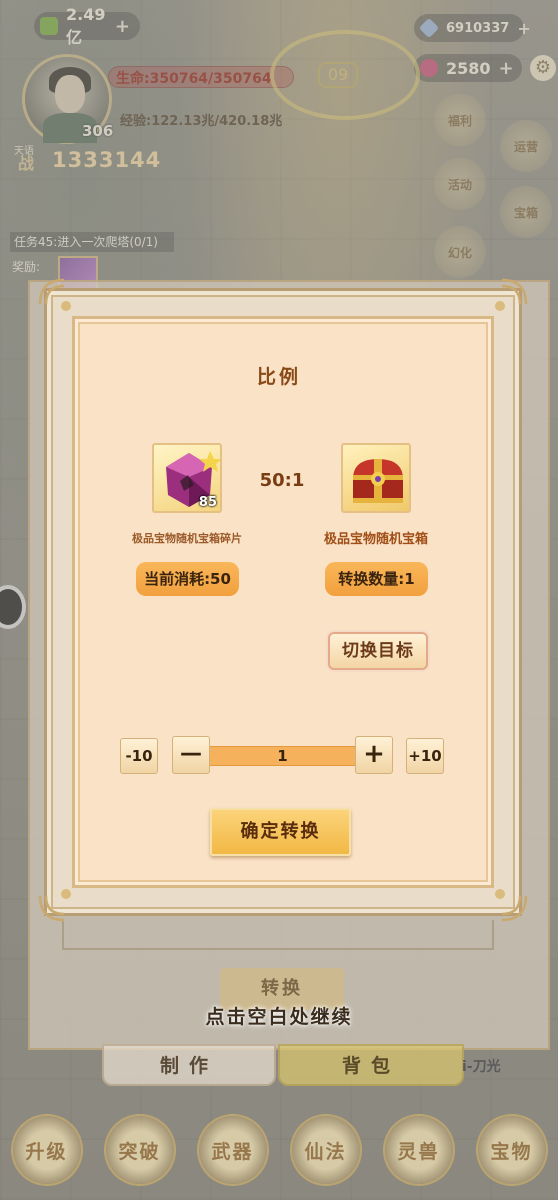 This screenshot has height=1200, width=558. What do you see at coordinates (191, 755) in the screenshot?
I see `minus-button: —` at bounding box center [191, 755].